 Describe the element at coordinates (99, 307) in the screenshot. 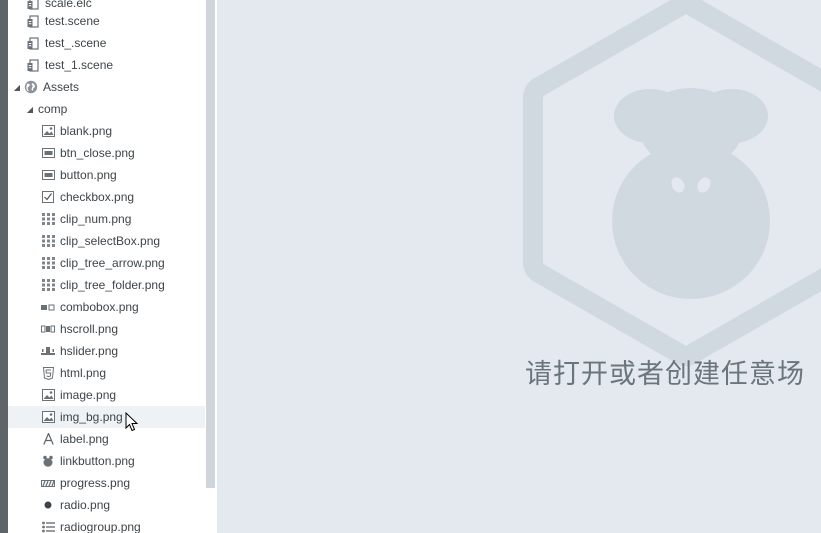

I see `tree-item-label: combobox.png` at that location.